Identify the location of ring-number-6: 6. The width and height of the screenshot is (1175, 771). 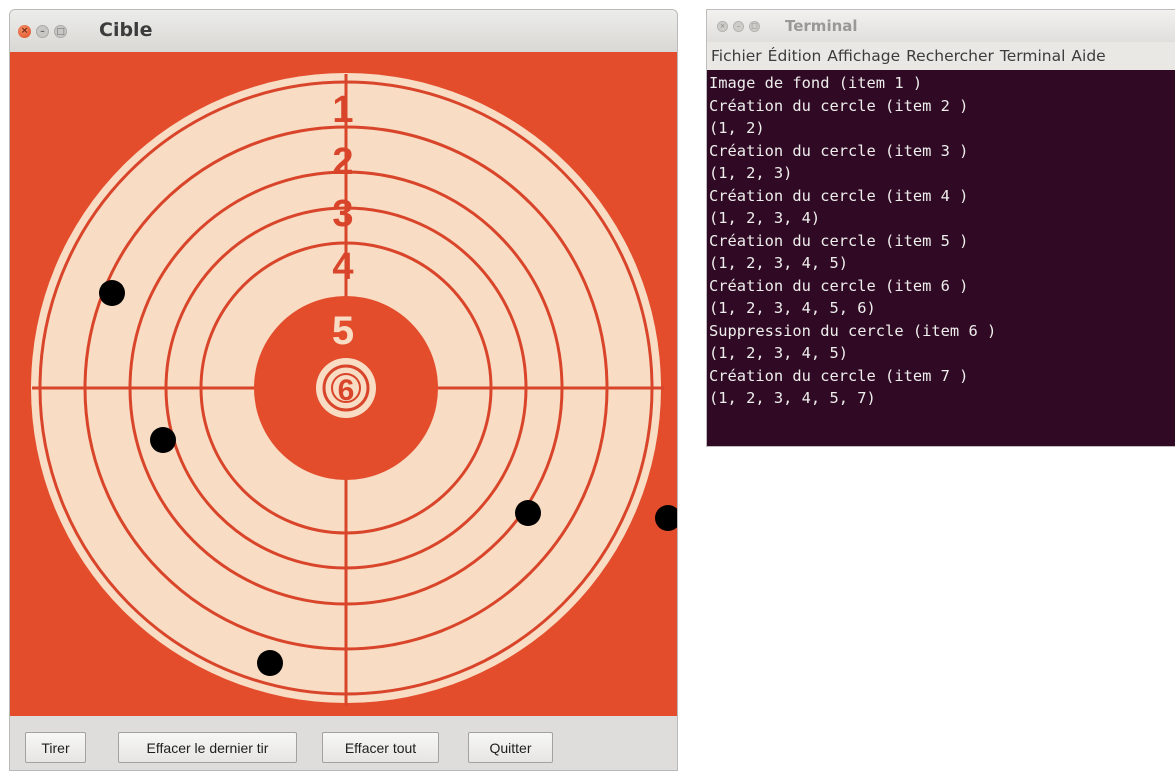
(346, 390).